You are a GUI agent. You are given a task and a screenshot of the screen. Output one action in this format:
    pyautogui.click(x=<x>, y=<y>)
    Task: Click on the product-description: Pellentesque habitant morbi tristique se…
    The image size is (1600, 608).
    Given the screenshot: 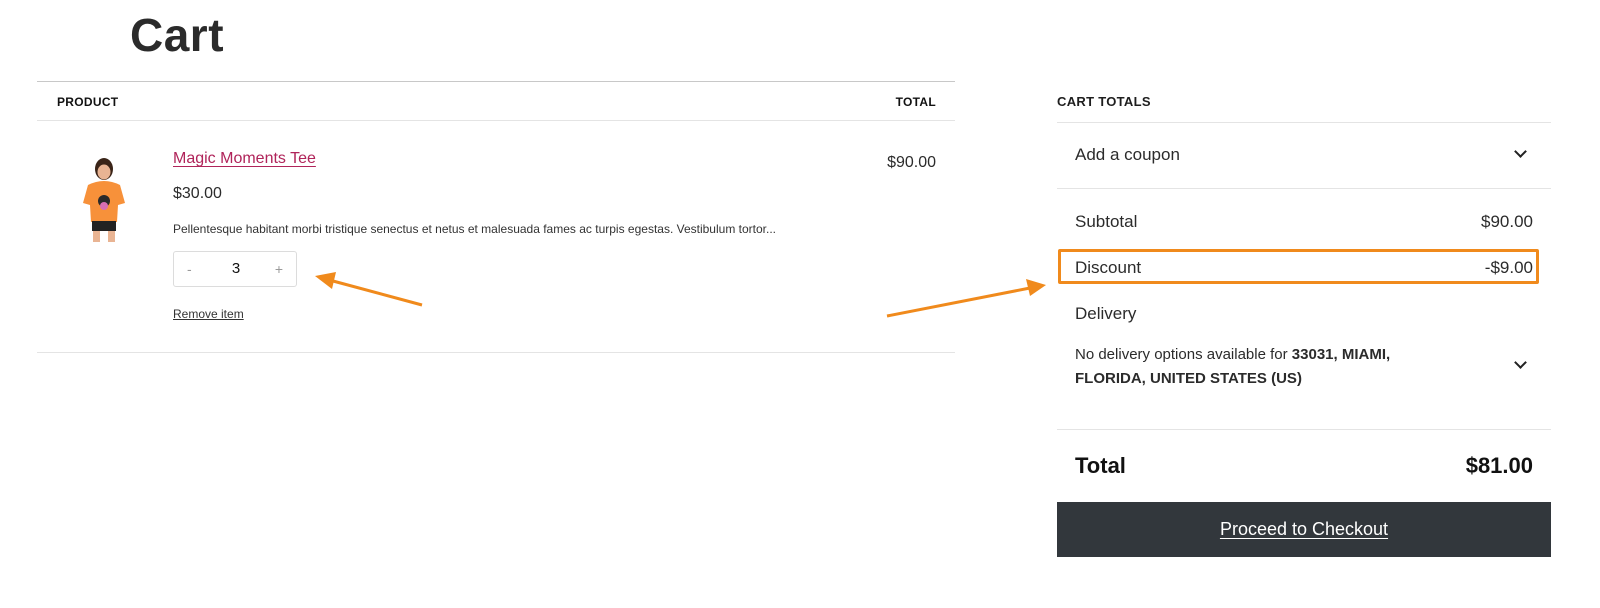 What is the action you would take?
    pyautogui.click(x=474, y=229)
    